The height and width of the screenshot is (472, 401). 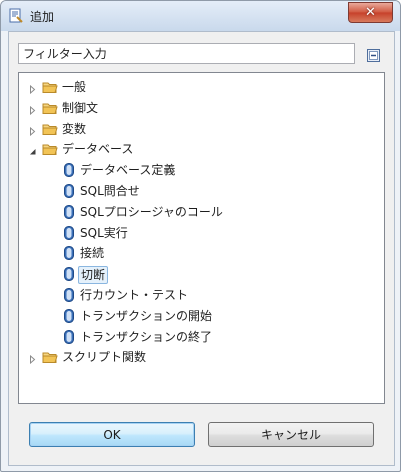 What do you see at coordinates (93, 275) in the screenshot?
I see `tree-item-label: 切断` at bounding box center [93, 275].